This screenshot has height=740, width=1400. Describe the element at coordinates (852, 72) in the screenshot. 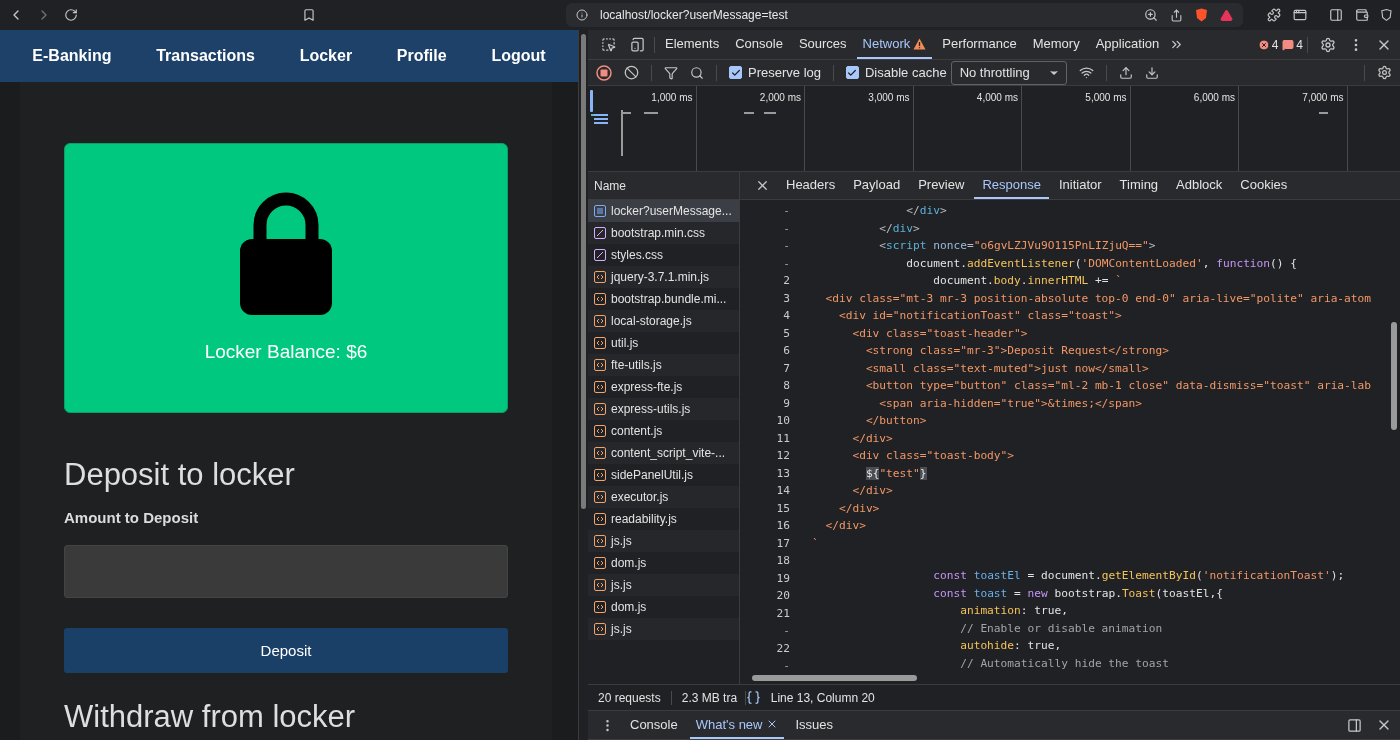

I see `checkmark-icon` at that location.